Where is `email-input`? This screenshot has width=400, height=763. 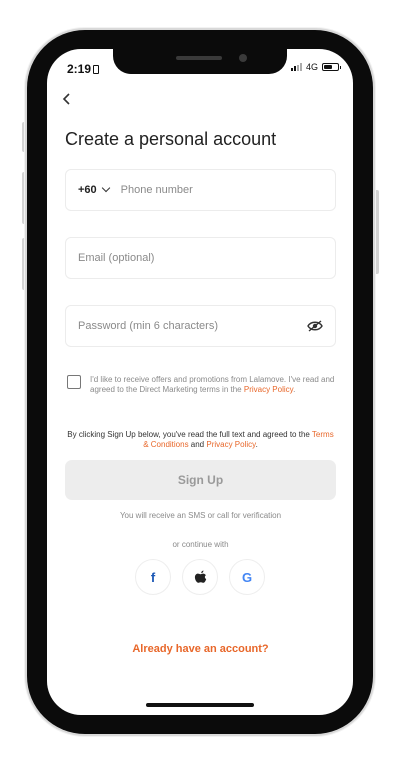 email-input is located at coordinates (200, 258).